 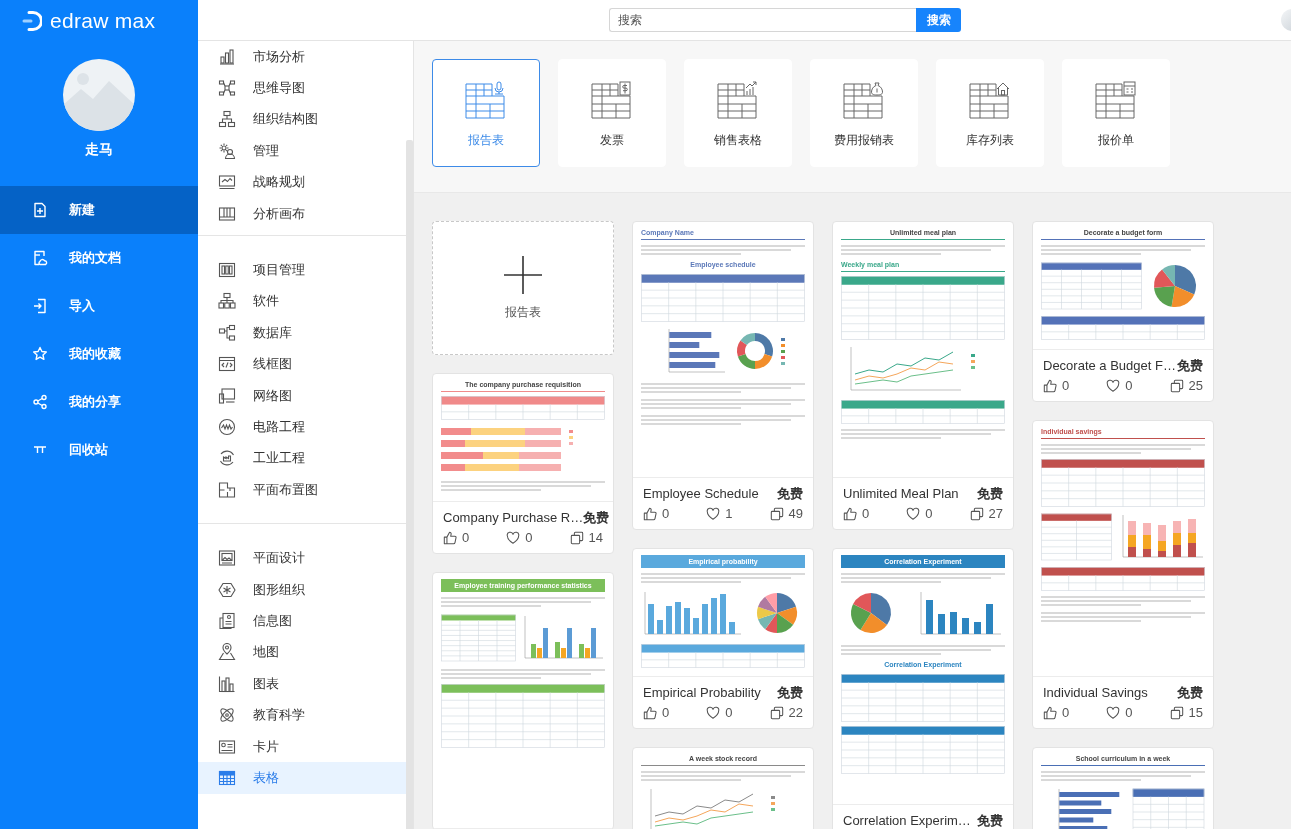 I want to click on category-item: 表格, so click(x=302, y=778).